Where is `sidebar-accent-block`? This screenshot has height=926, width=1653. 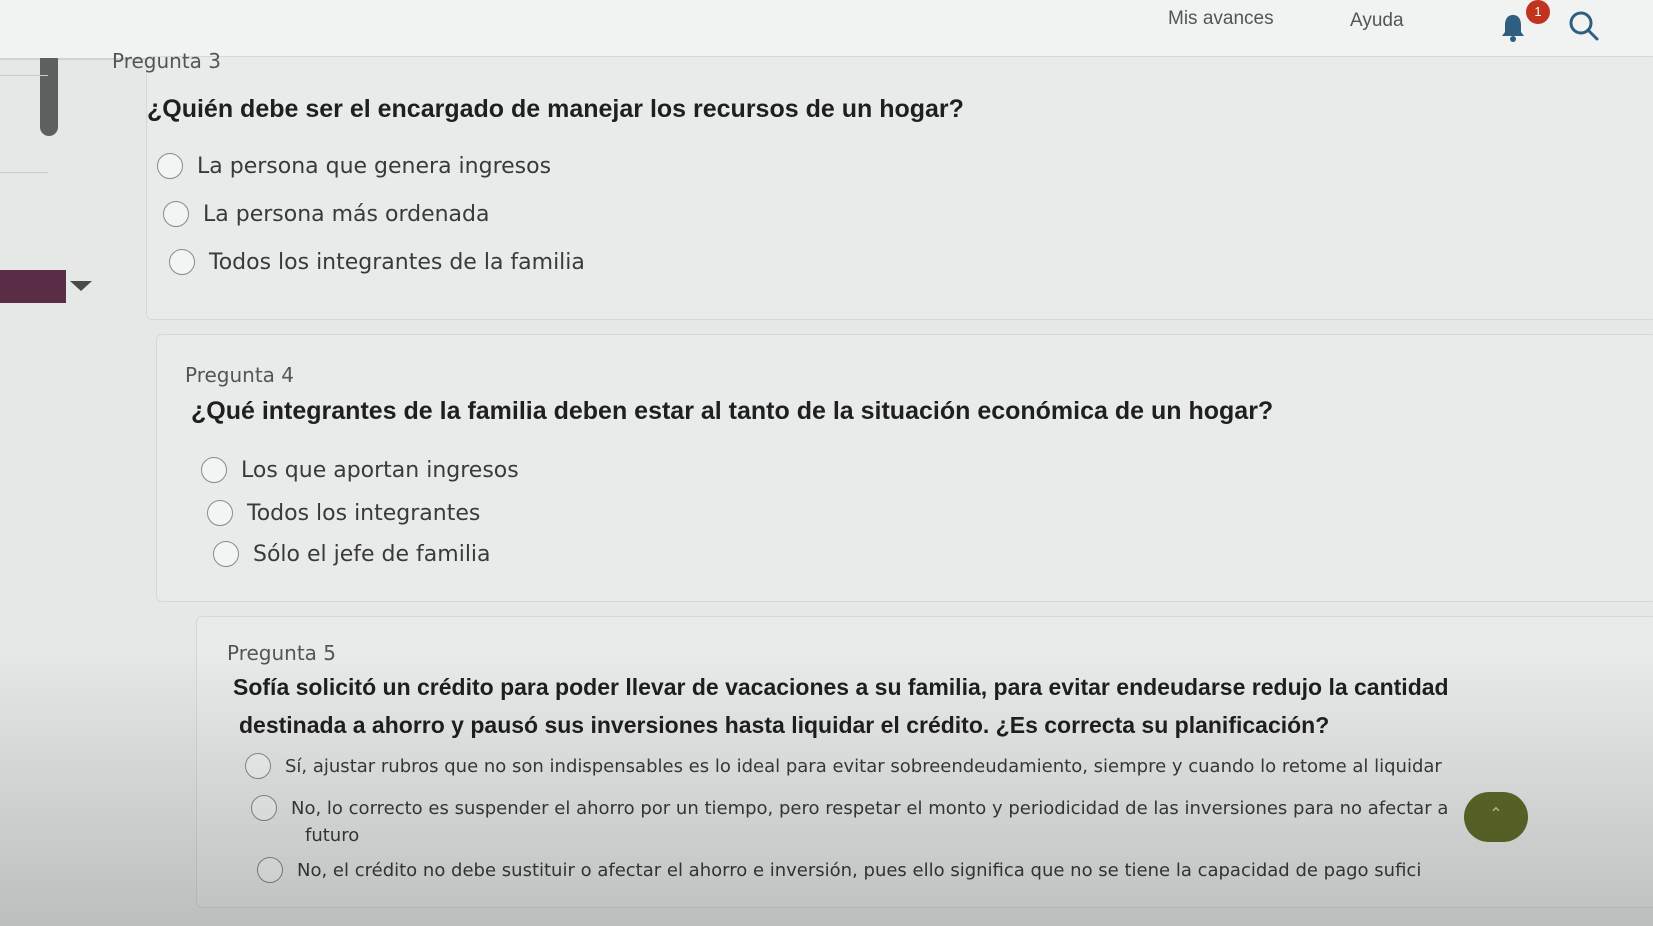 sidebar-accent-block is located at coordinates (33, 286).